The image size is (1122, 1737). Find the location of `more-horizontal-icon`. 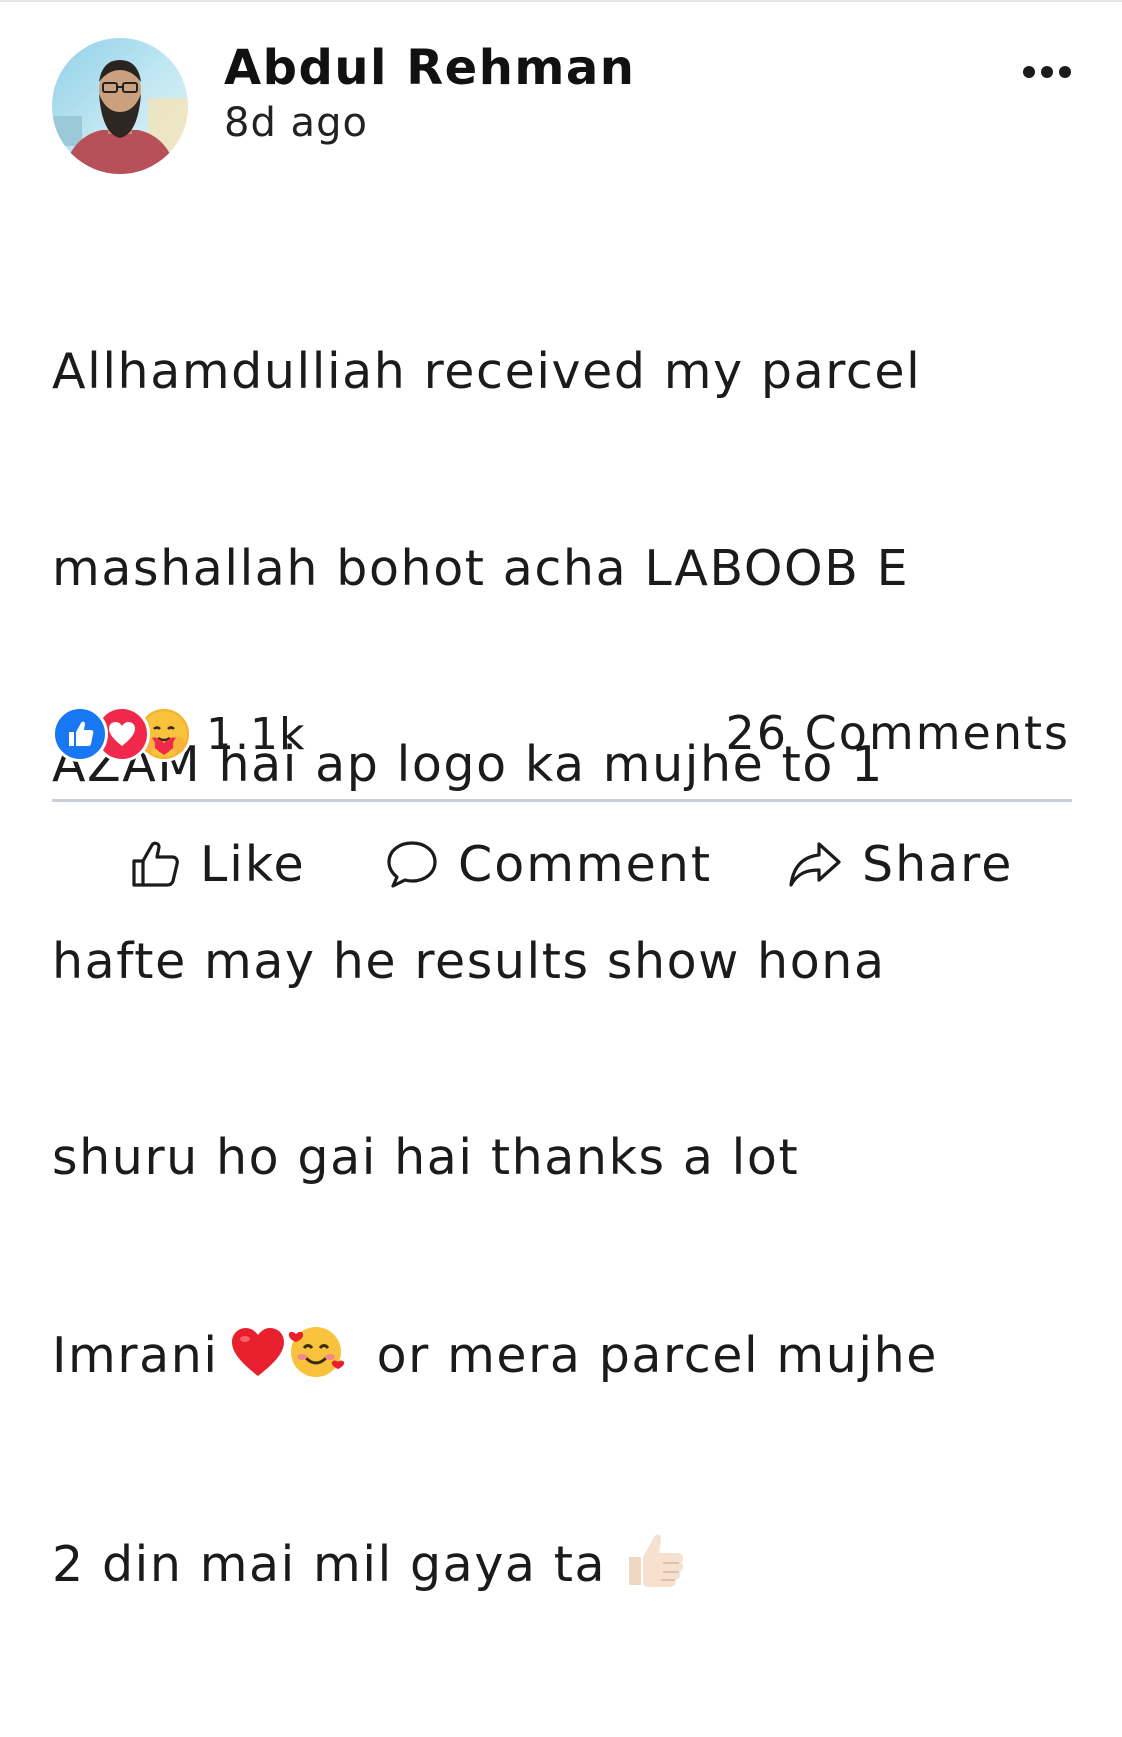

more-horizontal-icon is located at coordinates (1047, 72).